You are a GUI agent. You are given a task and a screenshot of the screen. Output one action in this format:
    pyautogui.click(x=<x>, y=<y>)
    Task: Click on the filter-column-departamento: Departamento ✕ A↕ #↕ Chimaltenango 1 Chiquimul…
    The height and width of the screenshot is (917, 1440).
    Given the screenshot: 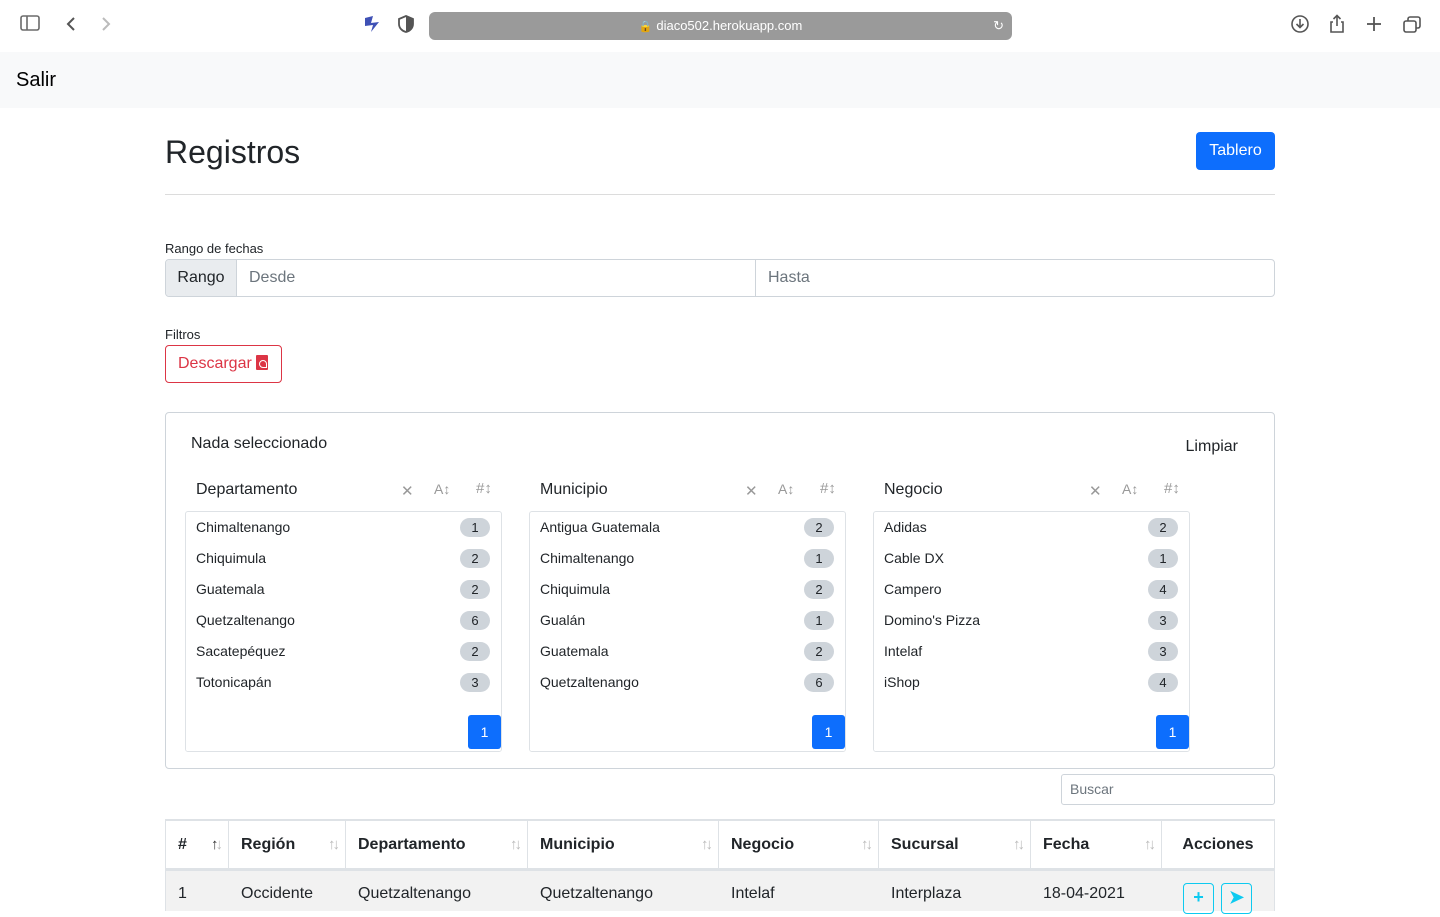 What is the action you would take?
    pyautogui.click(x=343, y=612)
    